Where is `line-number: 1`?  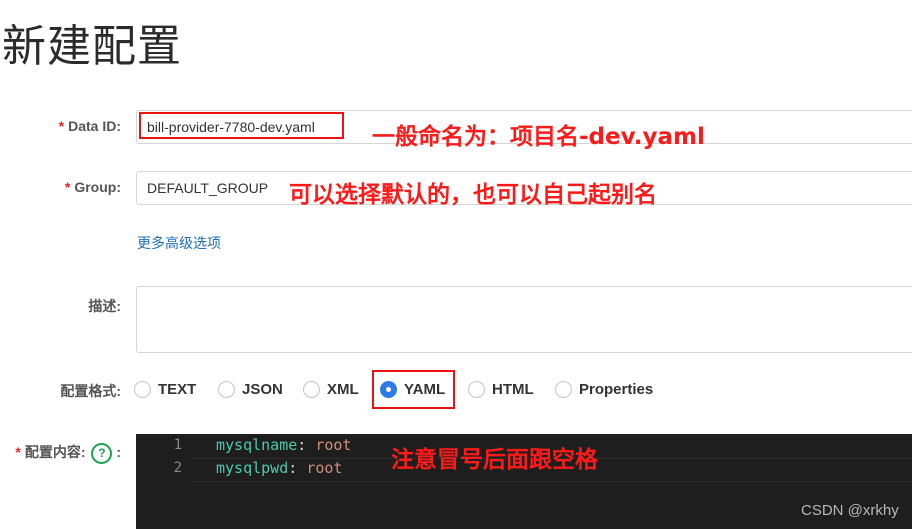
line-number: 1 is located at coordinates (177, 445).